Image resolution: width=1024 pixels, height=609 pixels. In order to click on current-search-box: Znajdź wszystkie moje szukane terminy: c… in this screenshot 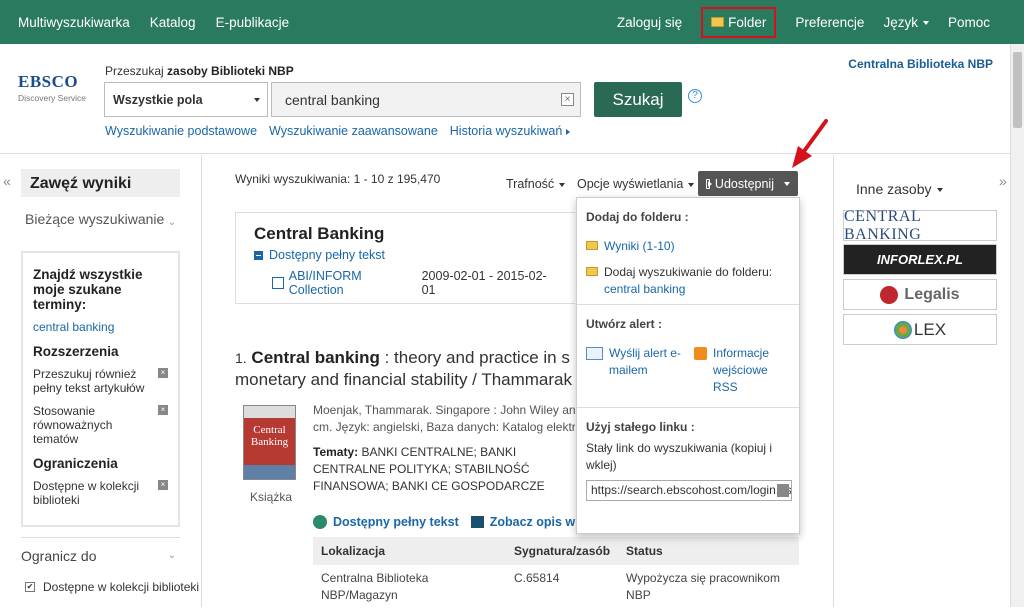, I will do `click(100, 389)`.